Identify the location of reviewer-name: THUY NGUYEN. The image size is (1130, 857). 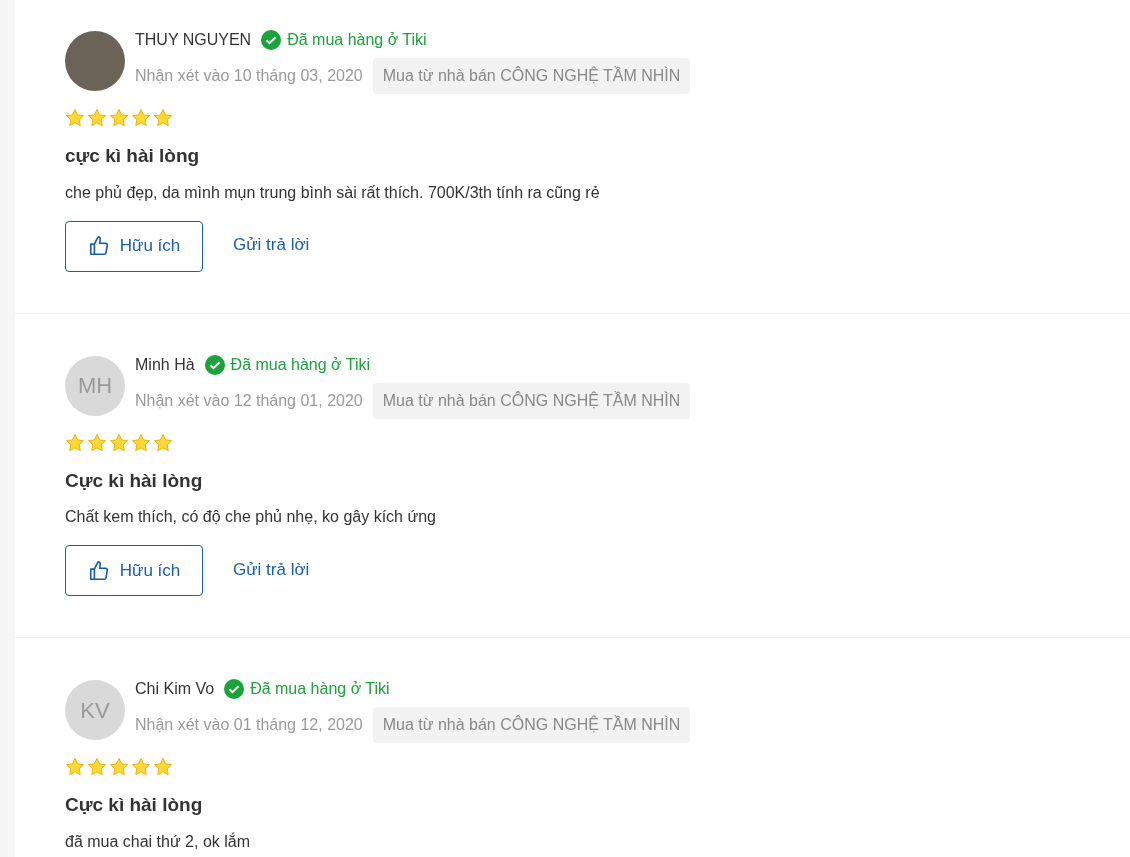
(193, 40).